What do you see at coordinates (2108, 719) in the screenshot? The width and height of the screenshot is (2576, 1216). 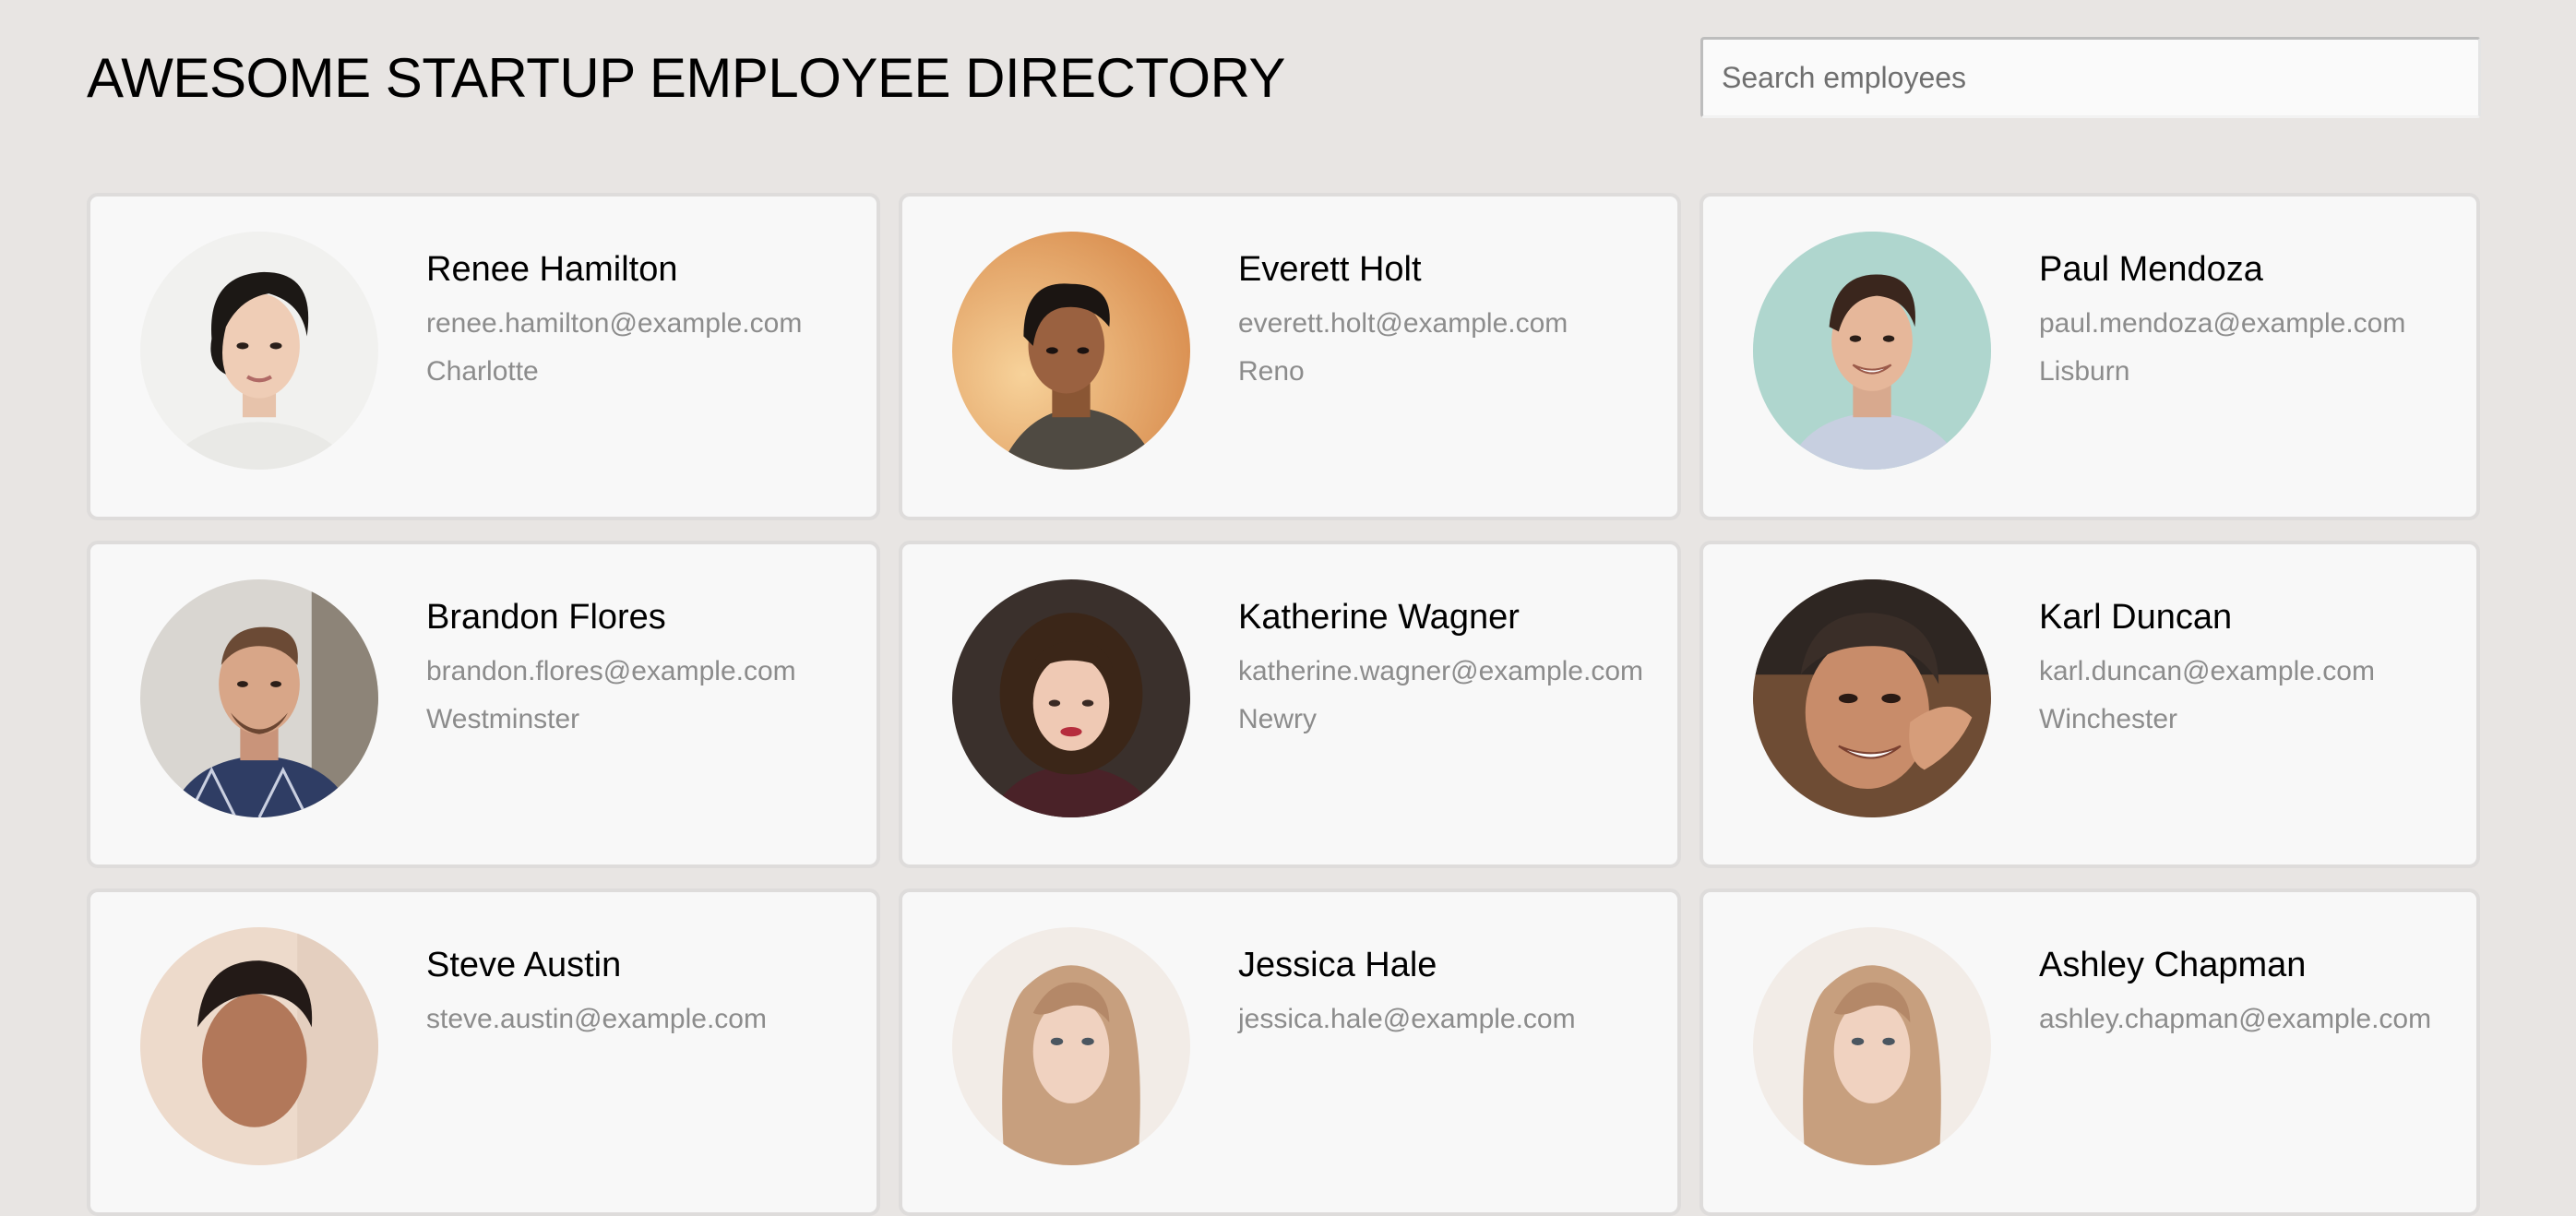 I see `employee-city: Winchester` at bounding box center [2108, 719].